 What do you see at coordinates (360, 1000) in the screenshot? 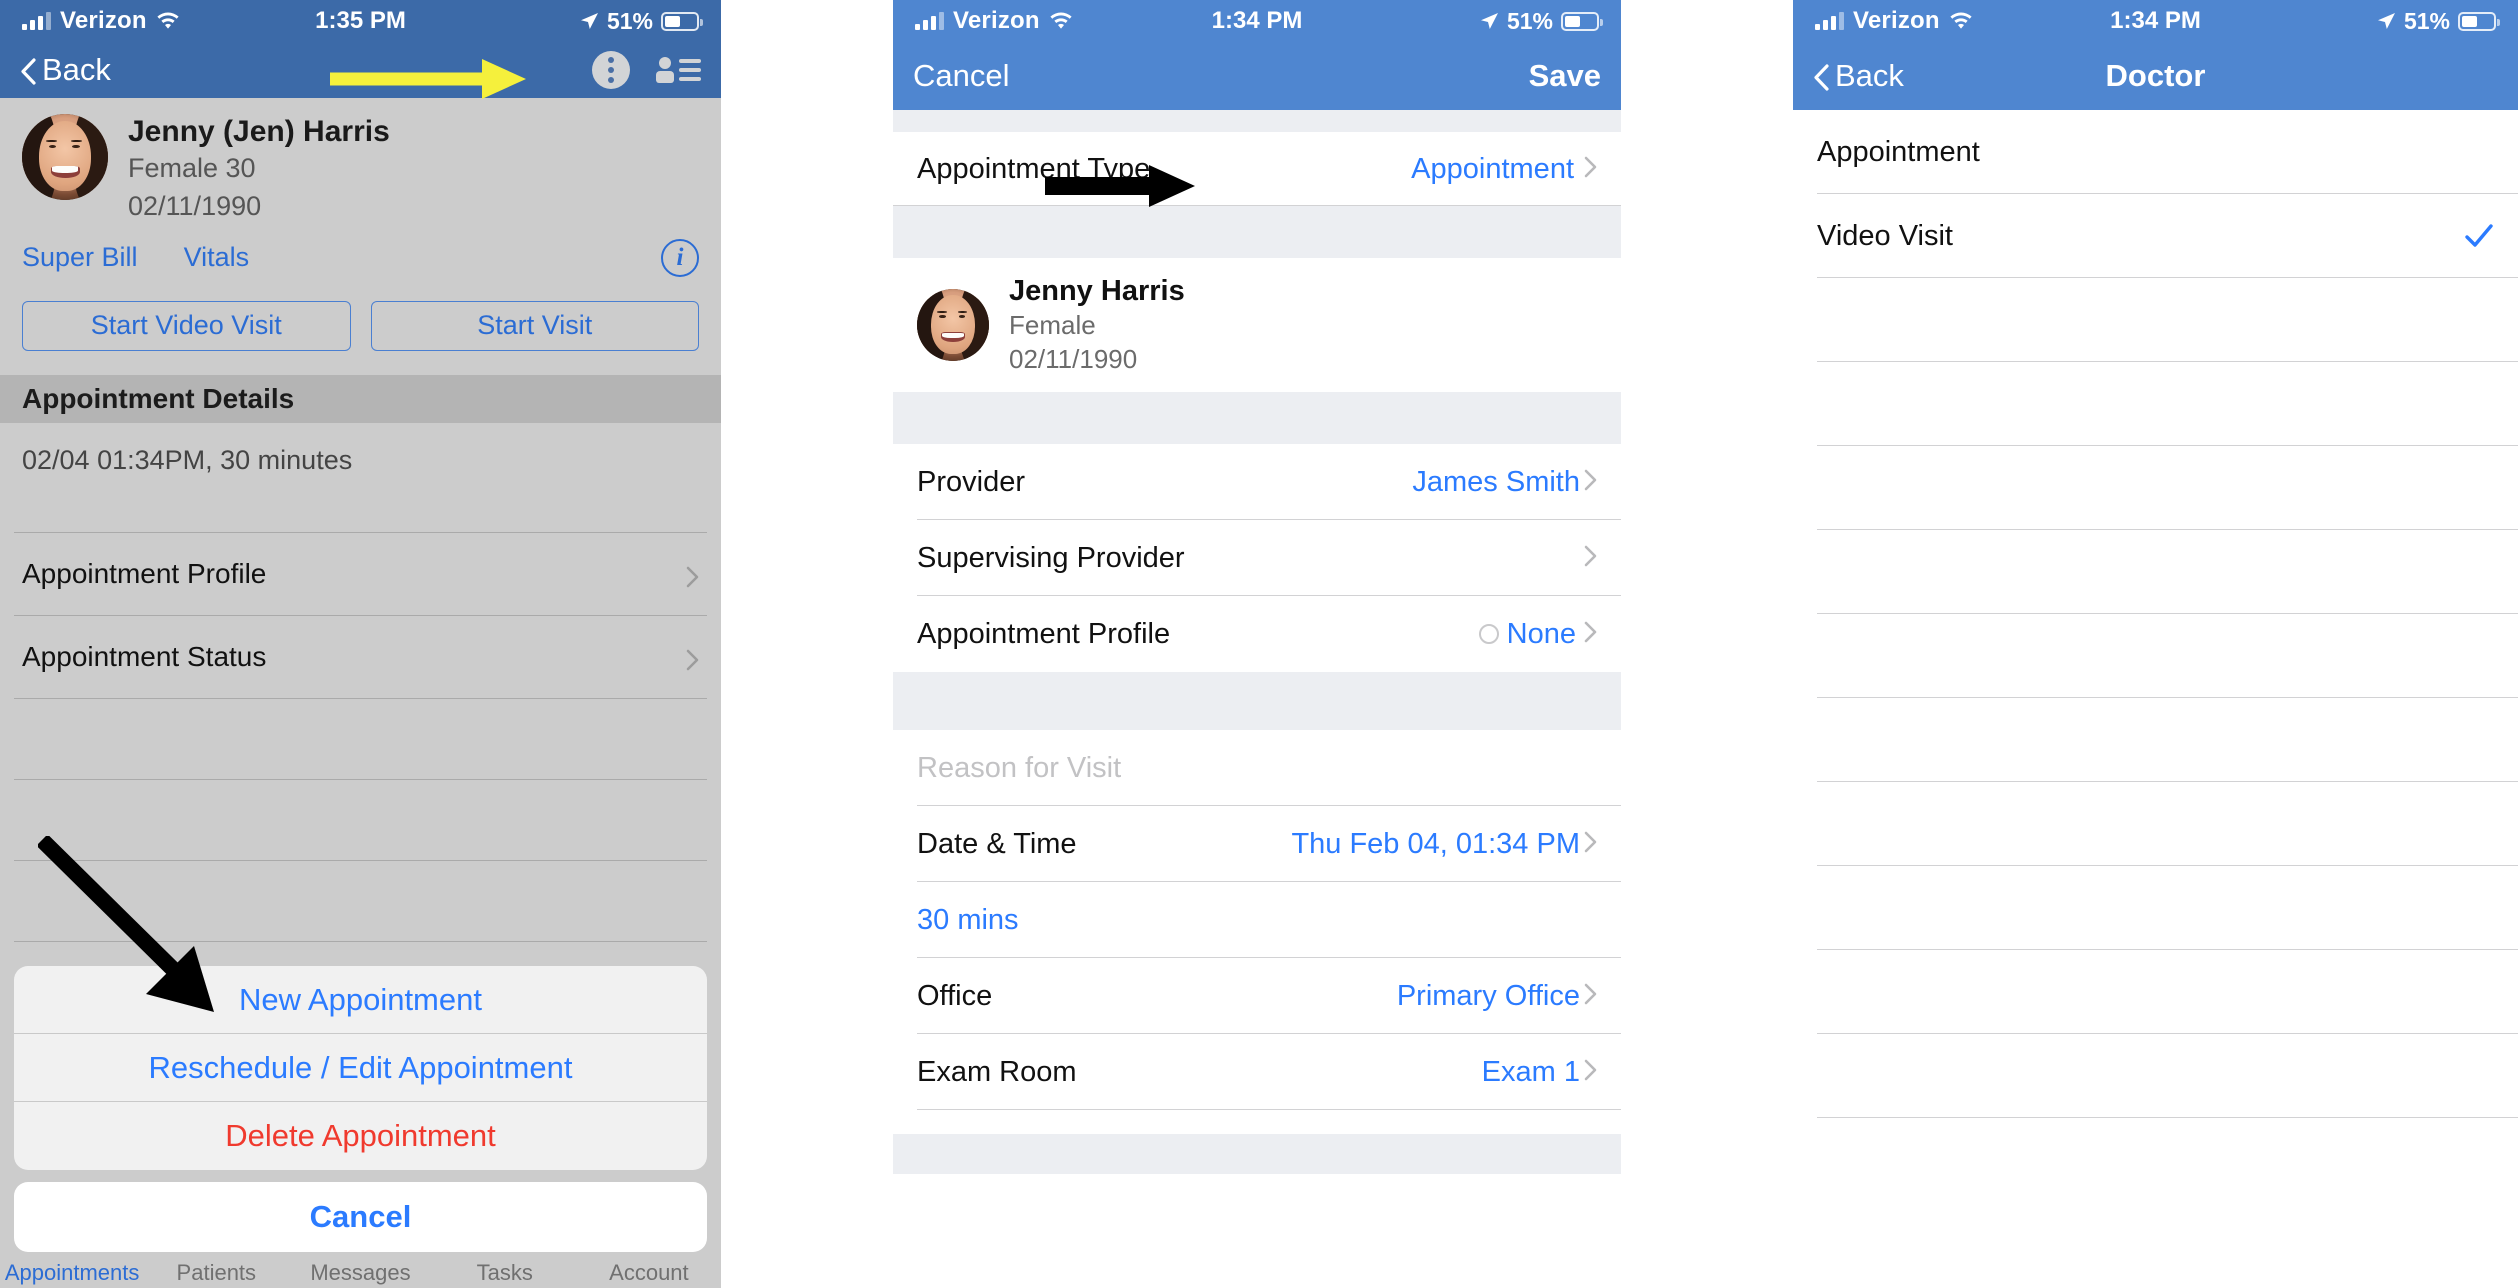
I see `action-new-appointment: New Appointment` at bounding box center [360, 1000].